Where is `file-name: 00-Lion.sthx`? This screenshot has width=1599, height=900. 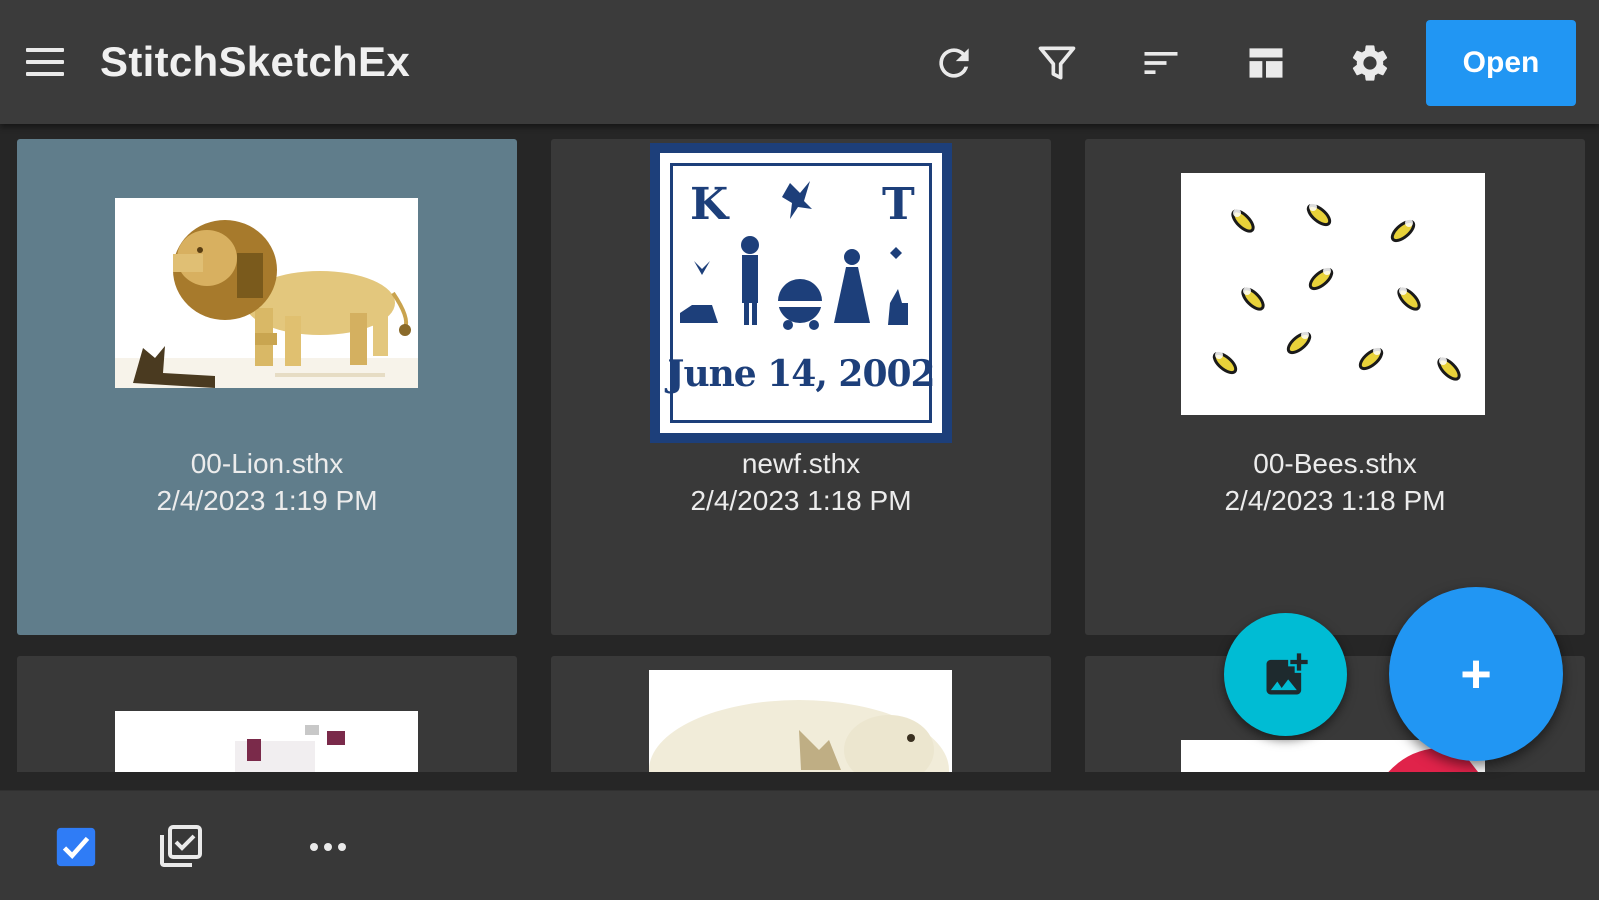 file-name: 00-Lion.sthx is located at coordinates (267, 463).